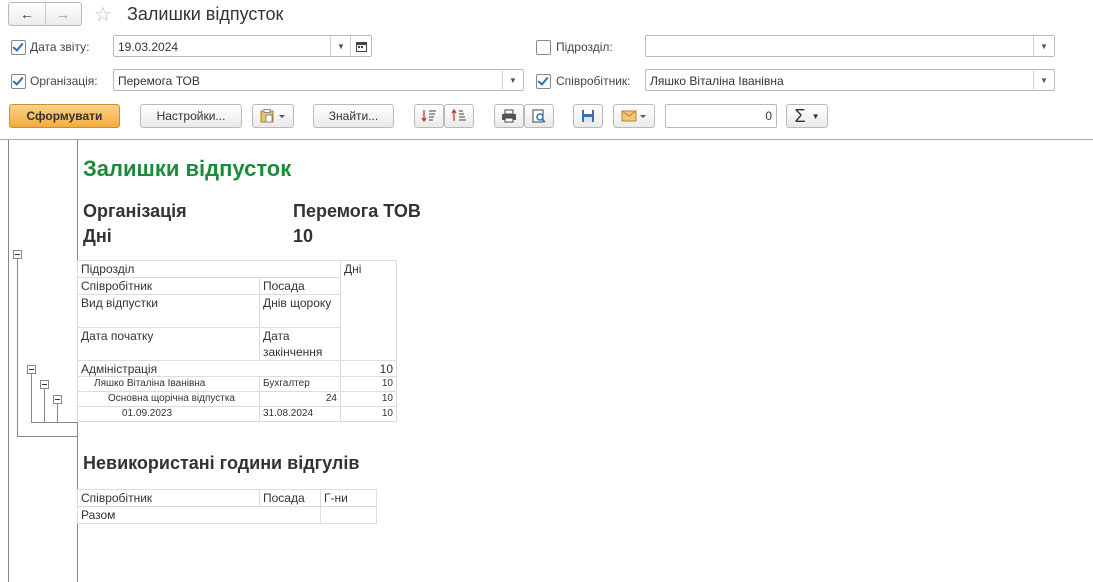  Describe the element at coordinates (368, 414) in the screenshot. I see `row-period-days: 10` at that location.